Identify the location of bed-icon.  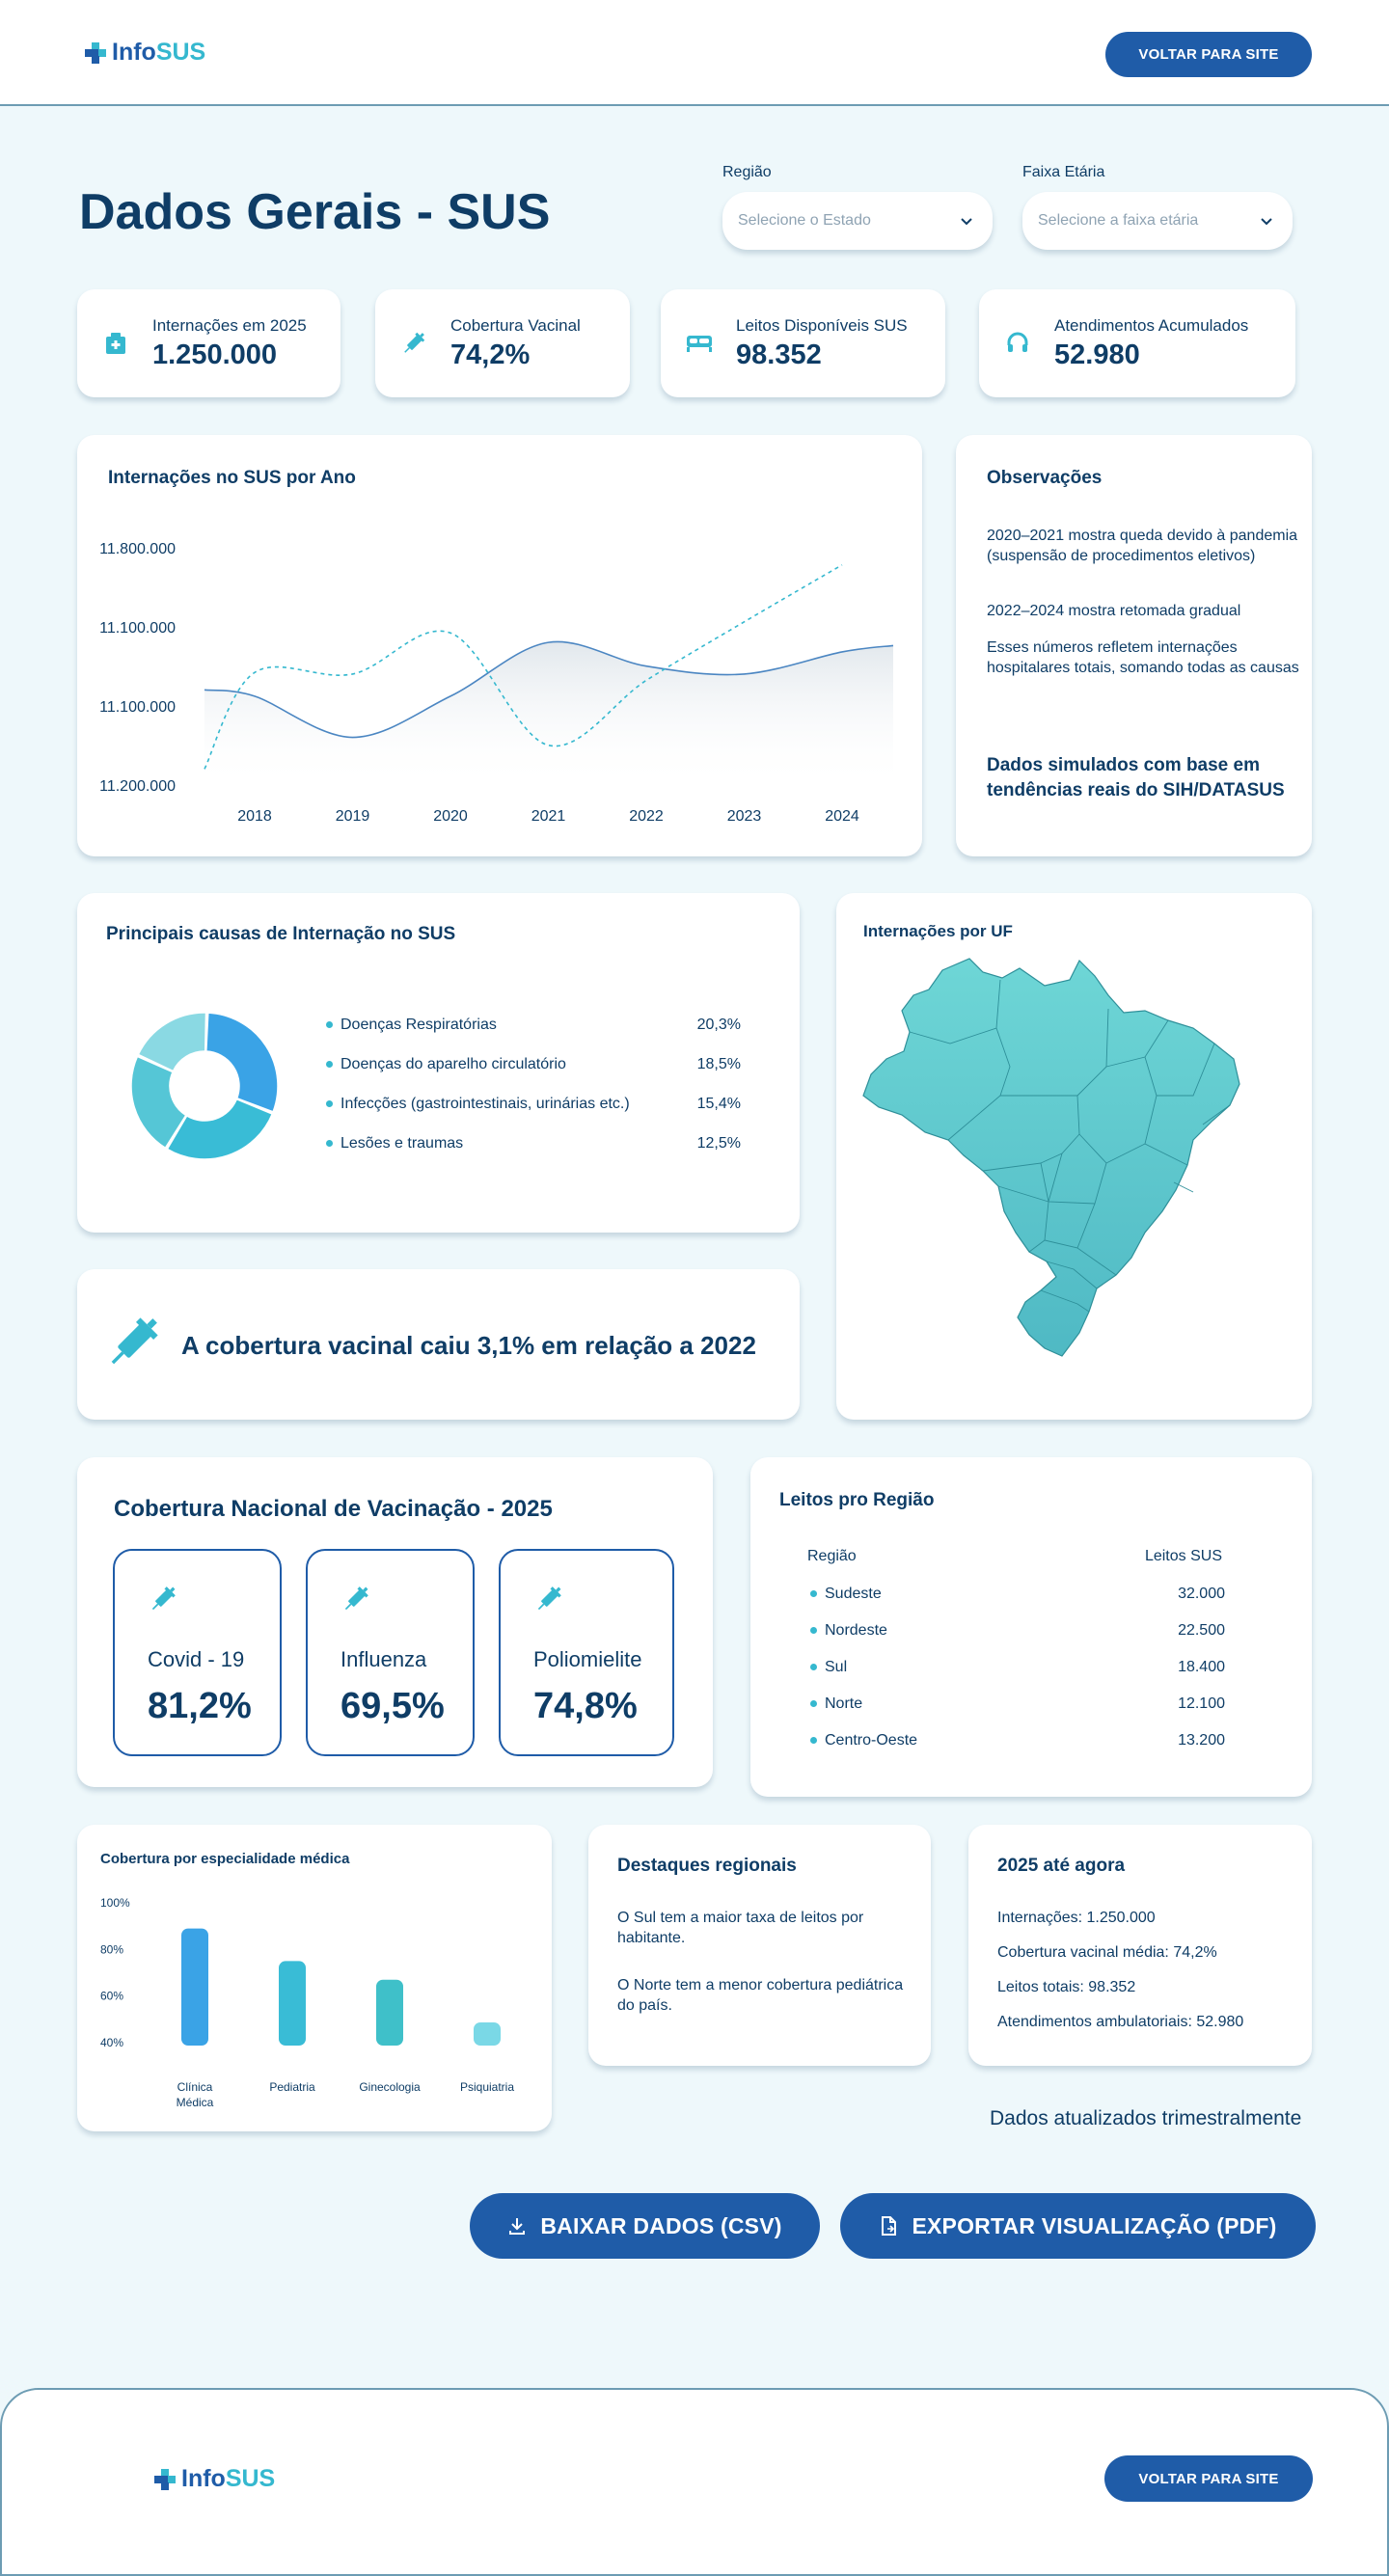
(700, 343).